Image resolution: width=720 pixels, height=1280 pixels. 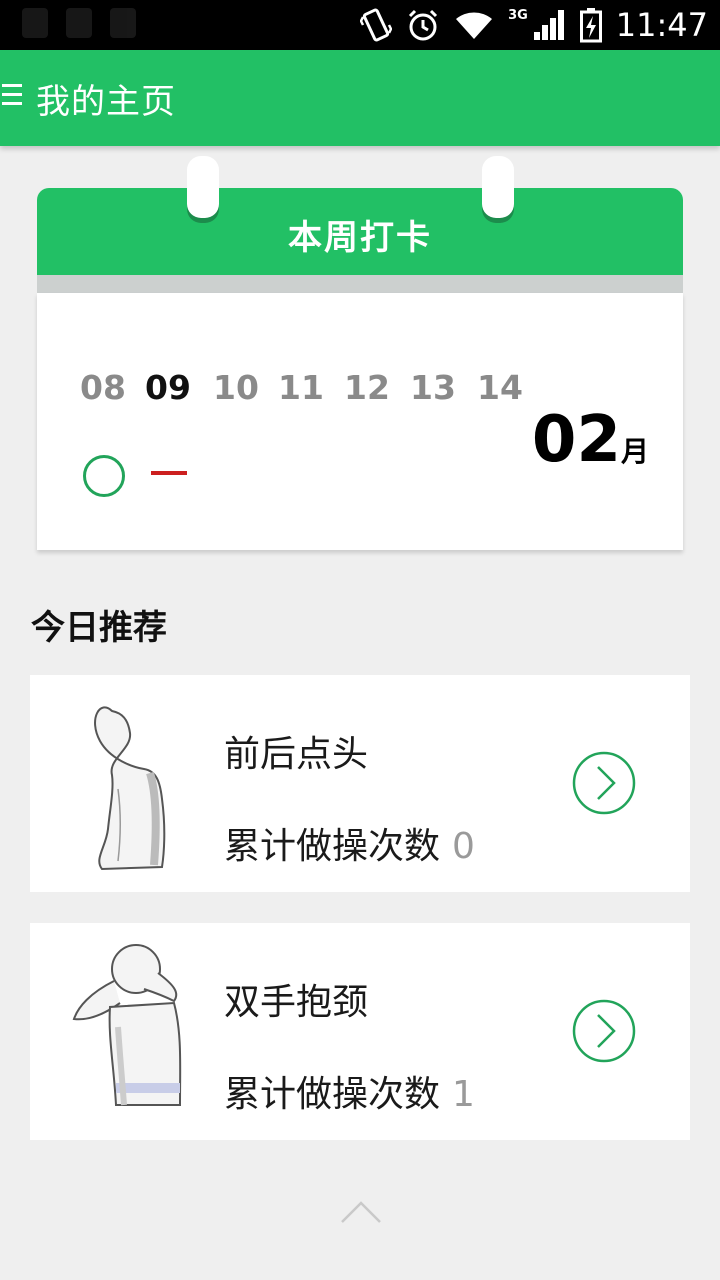 I want to click on day-label: 12, so click(x=367, y=387).